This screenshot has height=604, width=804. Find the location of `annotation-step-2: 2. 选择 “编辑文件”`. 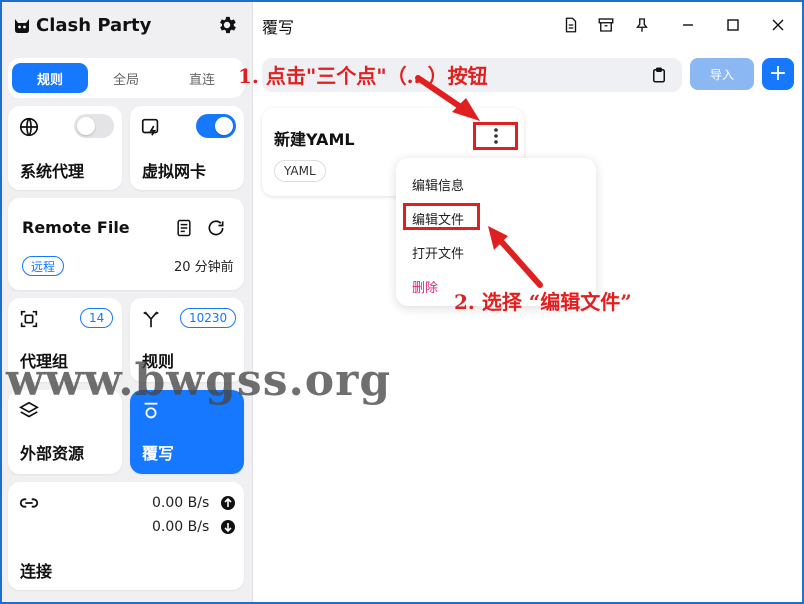

annotation-step-2: 2. 选择 “编辑文件” is located at coordinates (543, 302).